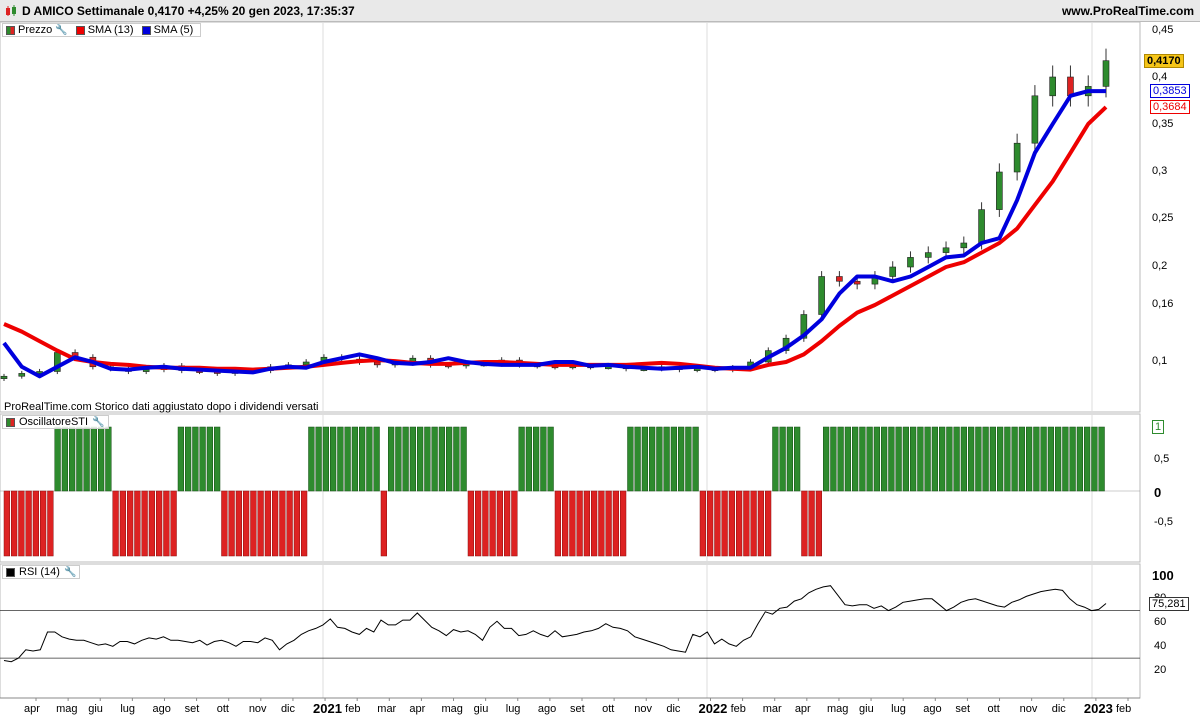 Image resolution: width=1200 pixels, height=720 pixels. Describe the element at coordinates (547, 709) in the screenshot. I see `x-tick-label: ago` at that location.